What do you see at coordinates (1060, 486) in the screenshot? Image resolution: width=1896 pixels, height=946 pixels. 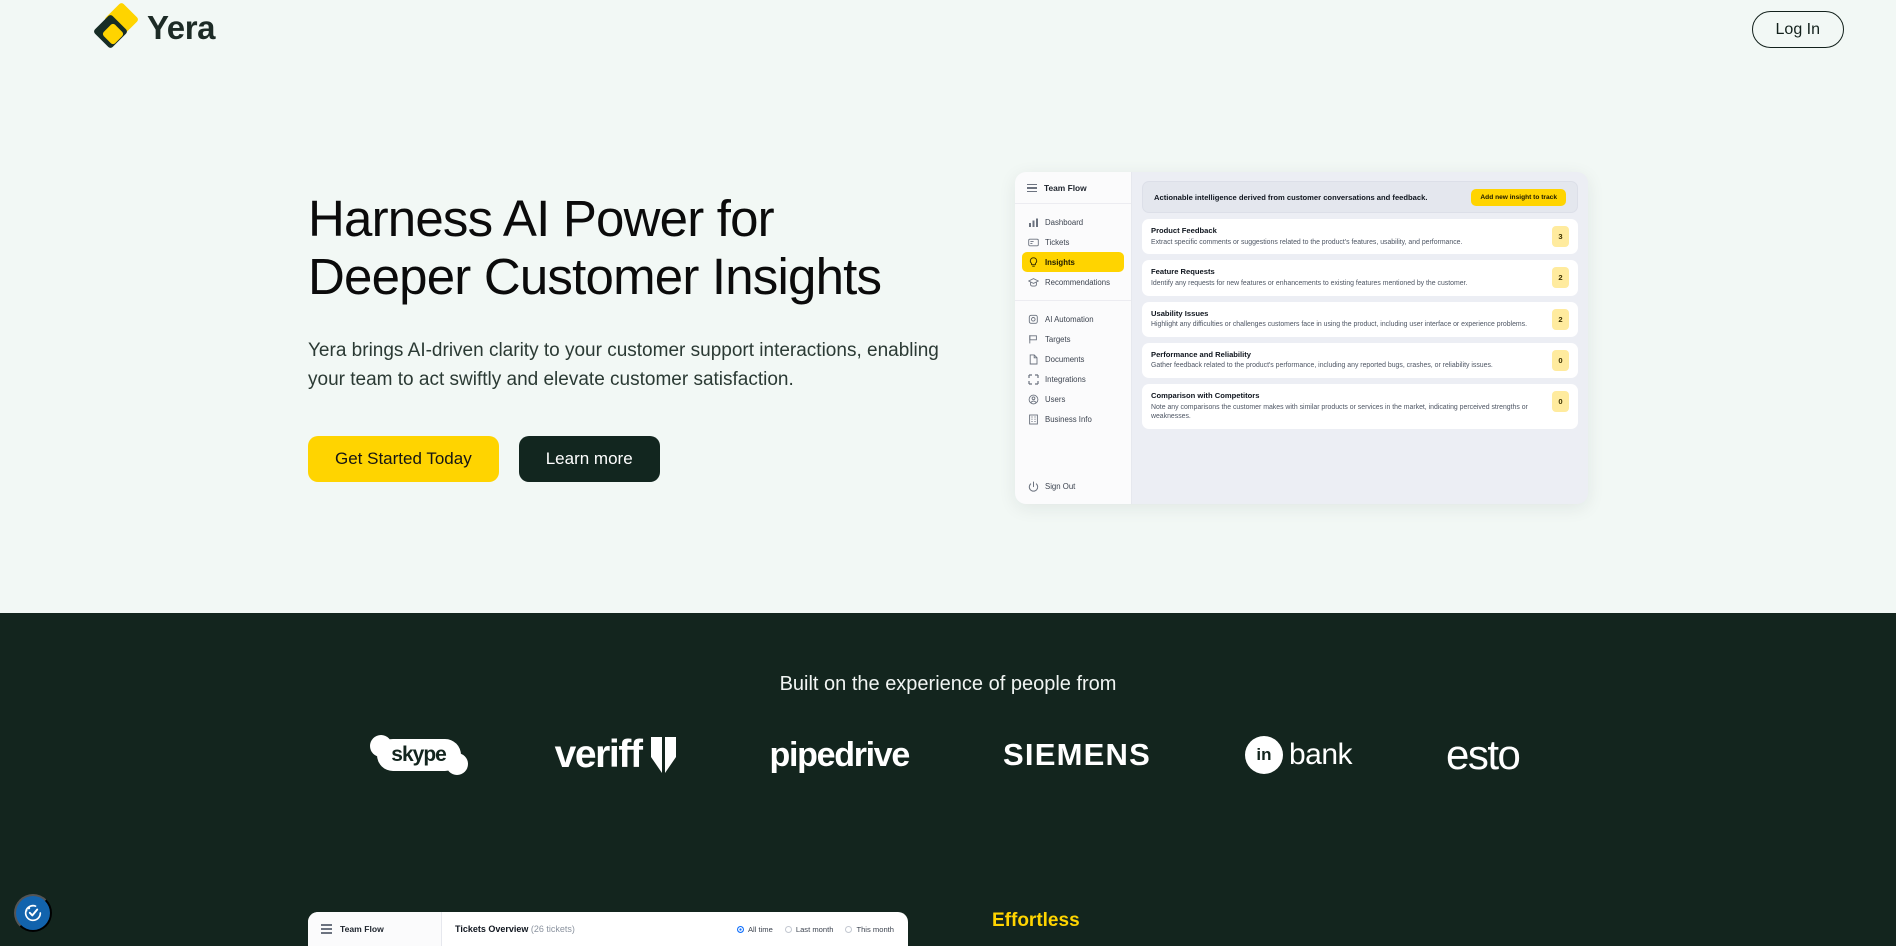 I see `mockup-nav-item-label: Sign Out` at bounding box center [1060, 486].